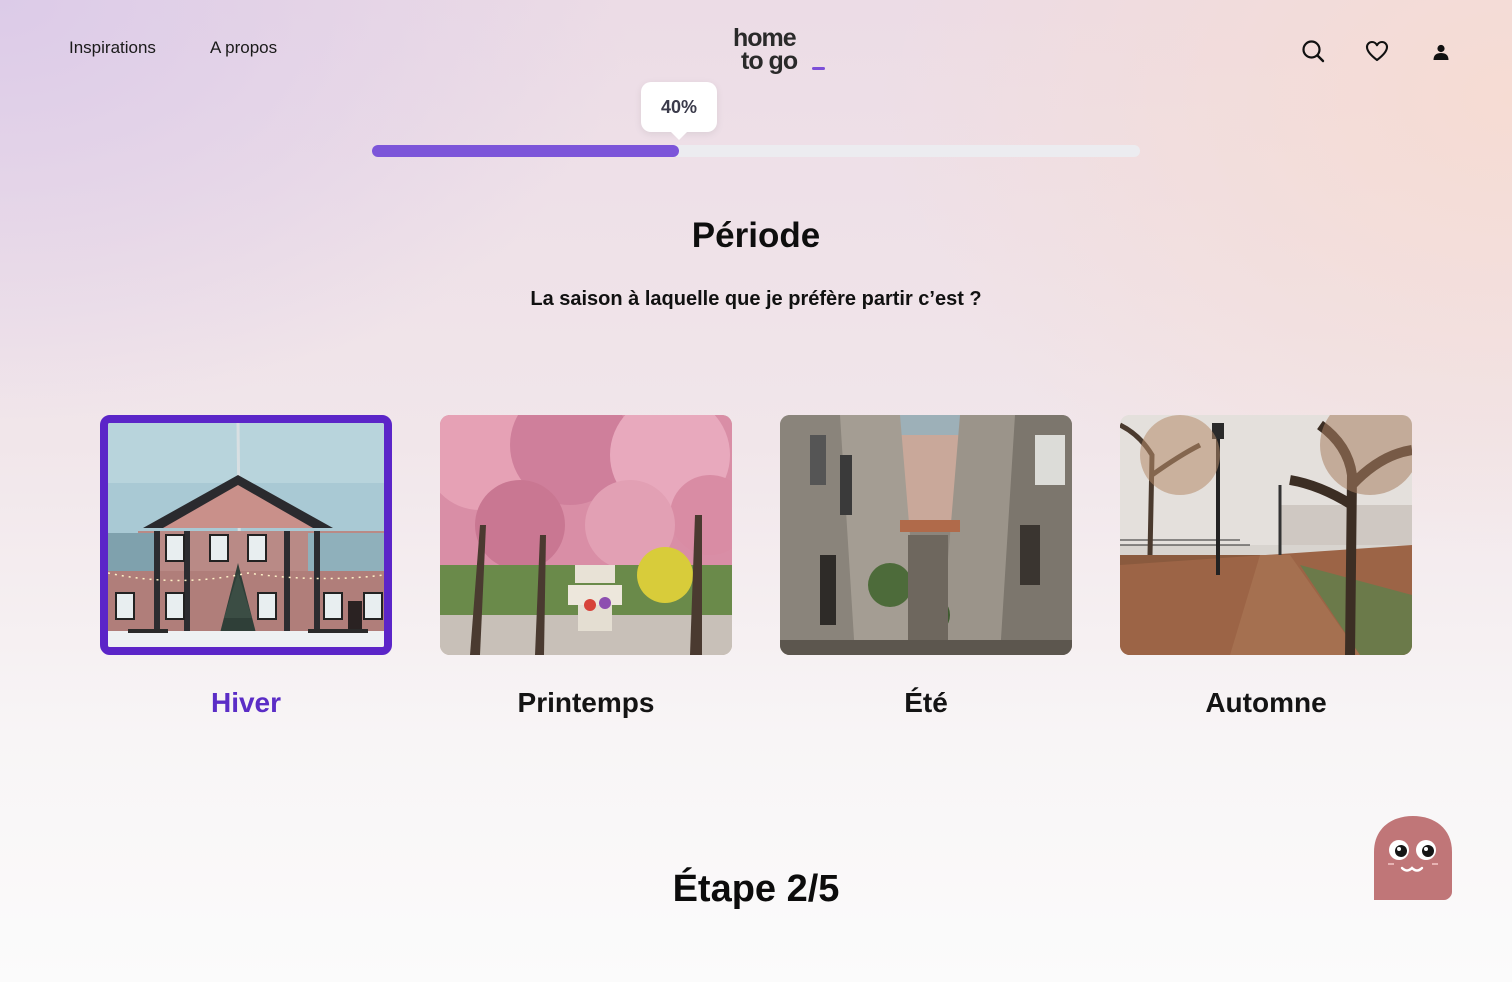  What do you see at coordinates (246, 535) in the screenshot?
I see `winter-image` at bounding box center [246, 535].